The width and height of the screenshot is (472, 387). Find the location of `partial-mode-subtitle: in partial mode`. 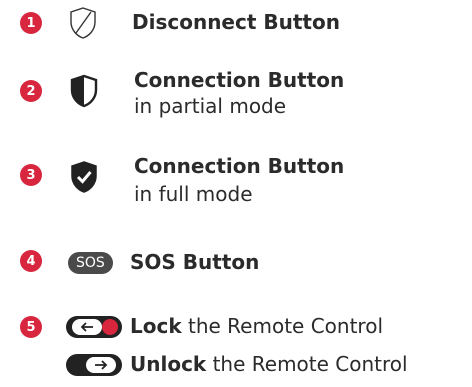

partial-mode-subtitle: in partial mode is located at coordinates (210, 106).